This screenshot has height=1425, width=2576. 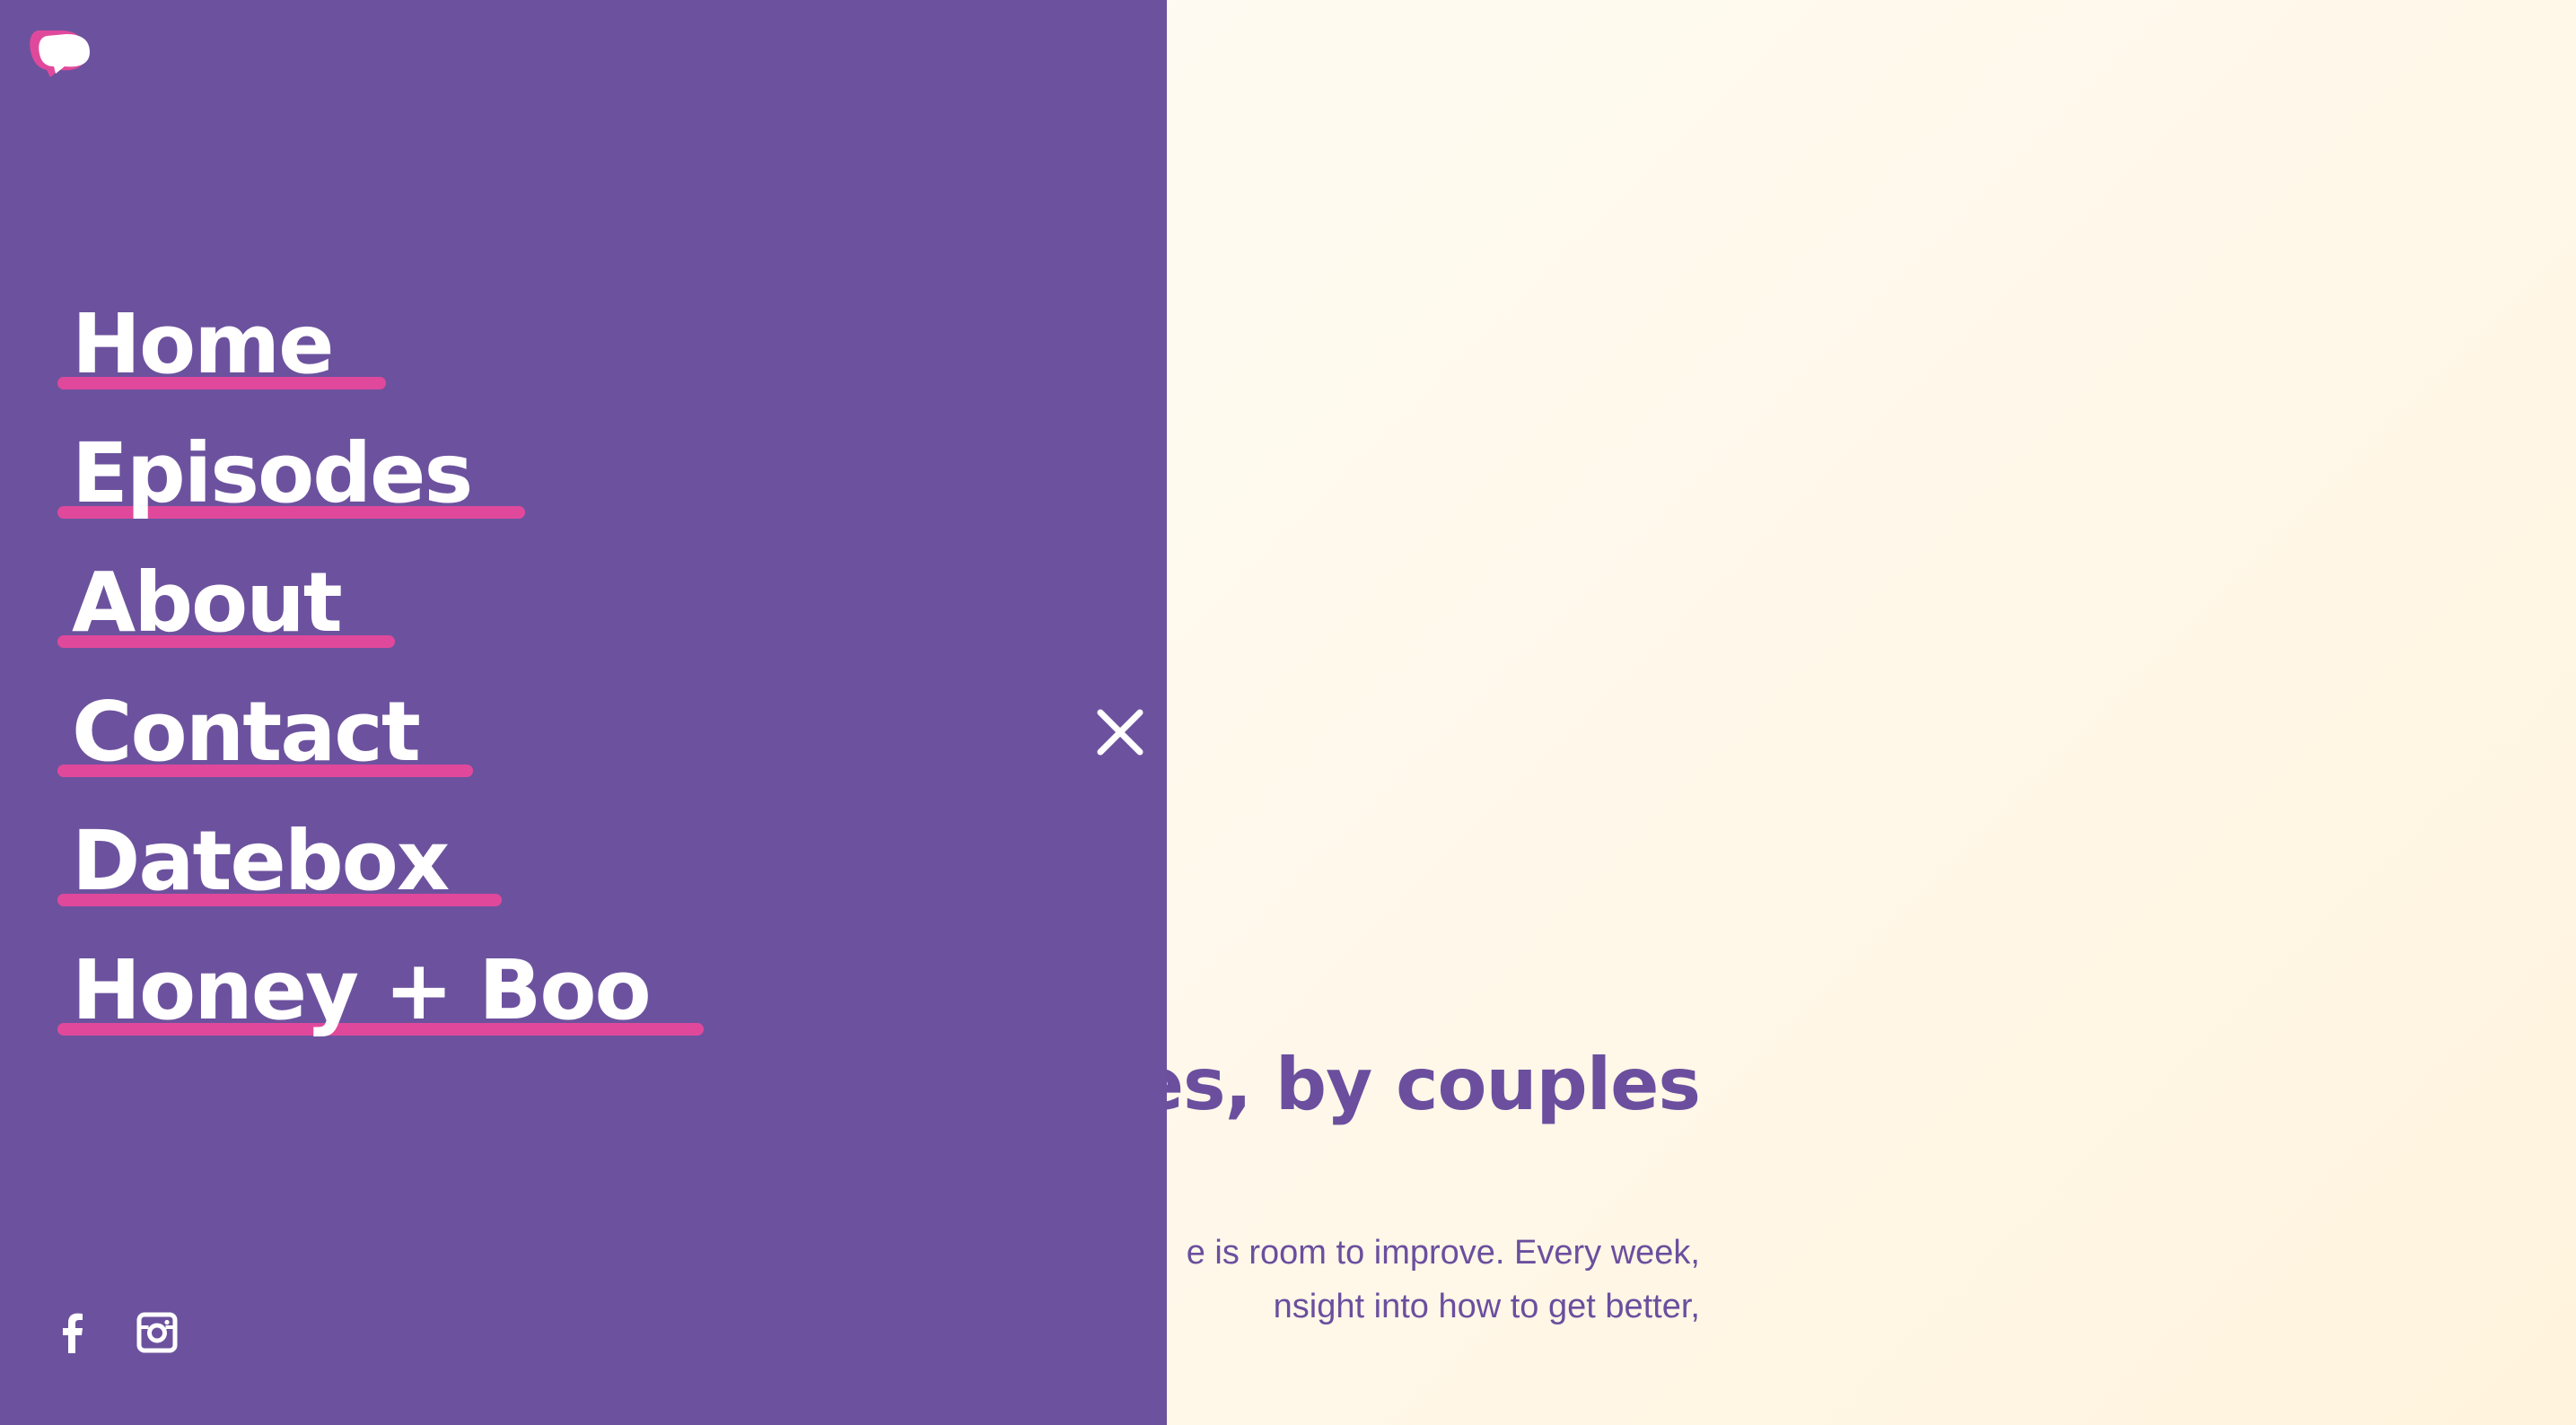 I want to click on nav-item-episodes: Episodes, so click(x=353, y=490).